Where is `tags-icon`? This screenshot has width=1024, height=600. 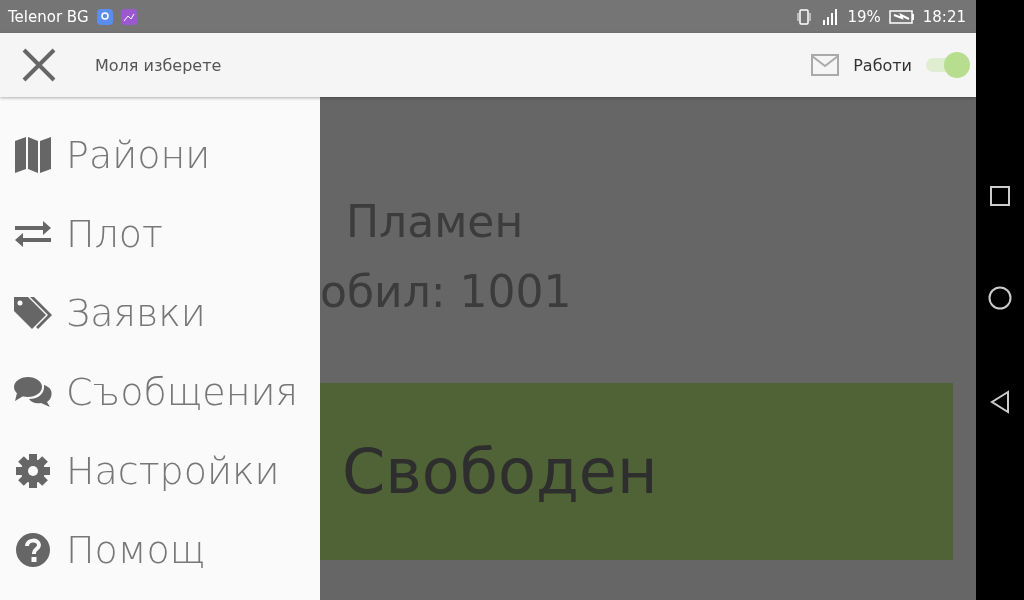 tags-icon is located at coordinates (33, 312).